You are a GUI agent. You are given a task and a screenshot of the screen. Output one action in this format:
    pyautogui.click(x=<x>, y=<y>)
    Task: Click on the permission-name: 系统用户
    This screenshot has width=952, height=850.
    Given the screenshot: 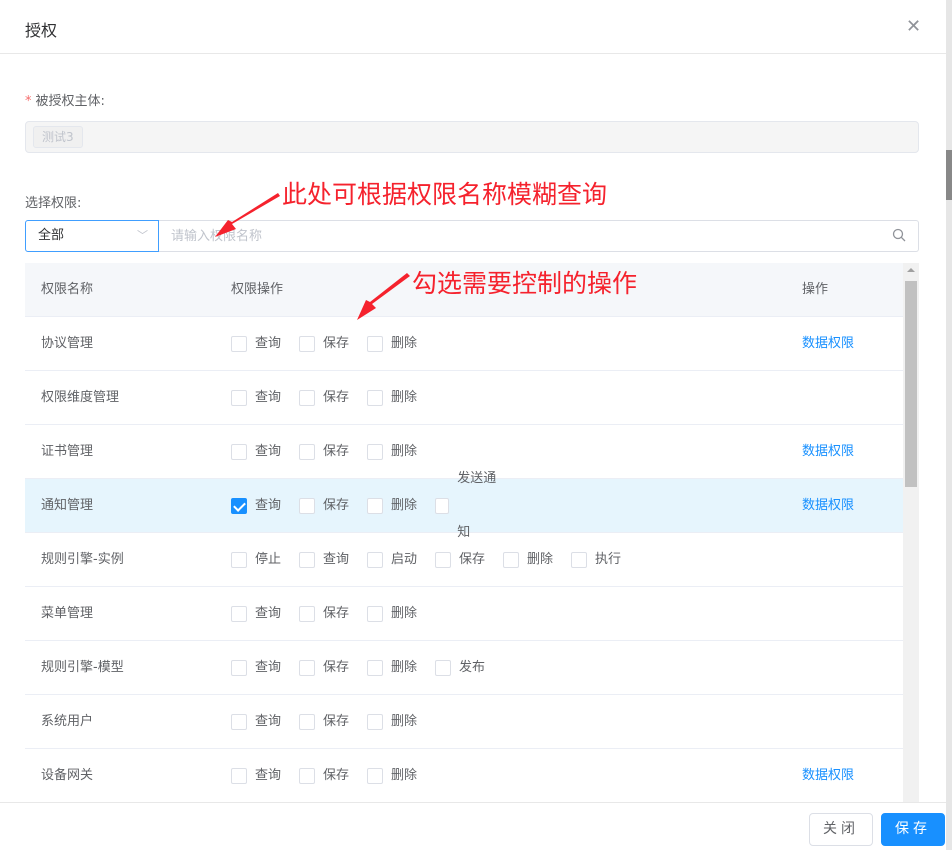 What is the action you would take?
    pyautogui.click(x=67, y=721)
    